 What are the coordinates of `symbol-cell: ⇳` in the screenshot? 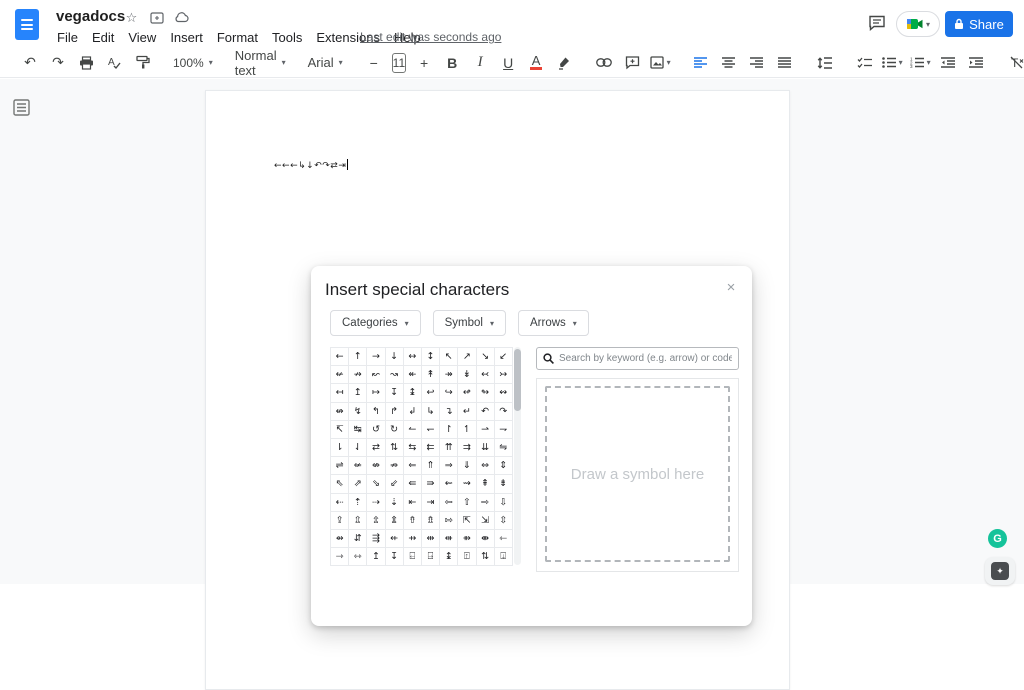 It's located at (503, 520).